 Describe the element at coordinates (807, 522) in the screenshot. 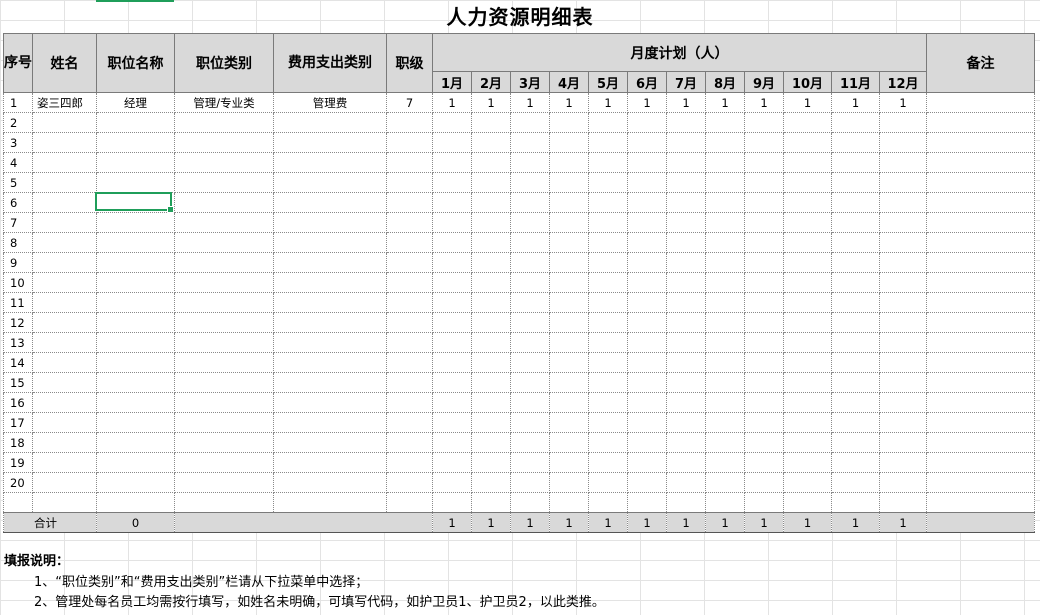

I see `total-month-10: 1` at that location.